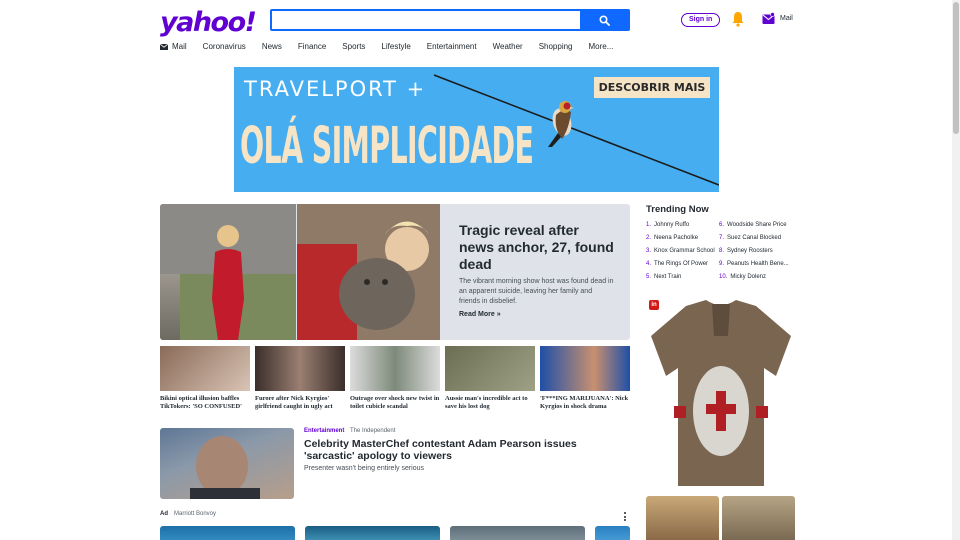  I want to click on ad-label: Ad, so click(164, 514).